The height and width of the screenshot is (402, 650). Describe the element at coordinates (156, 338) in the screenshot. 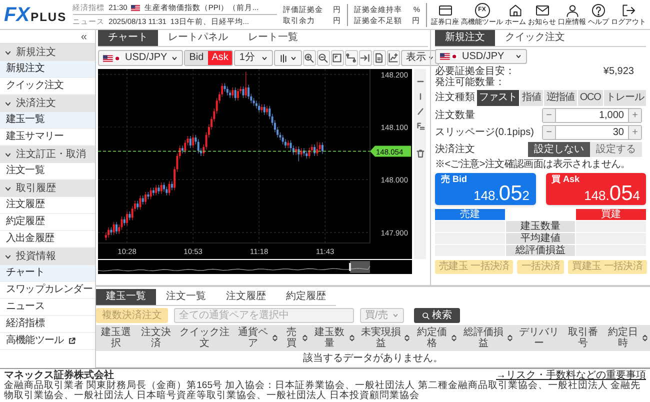

I see `column-header: 注文決済` at that location.